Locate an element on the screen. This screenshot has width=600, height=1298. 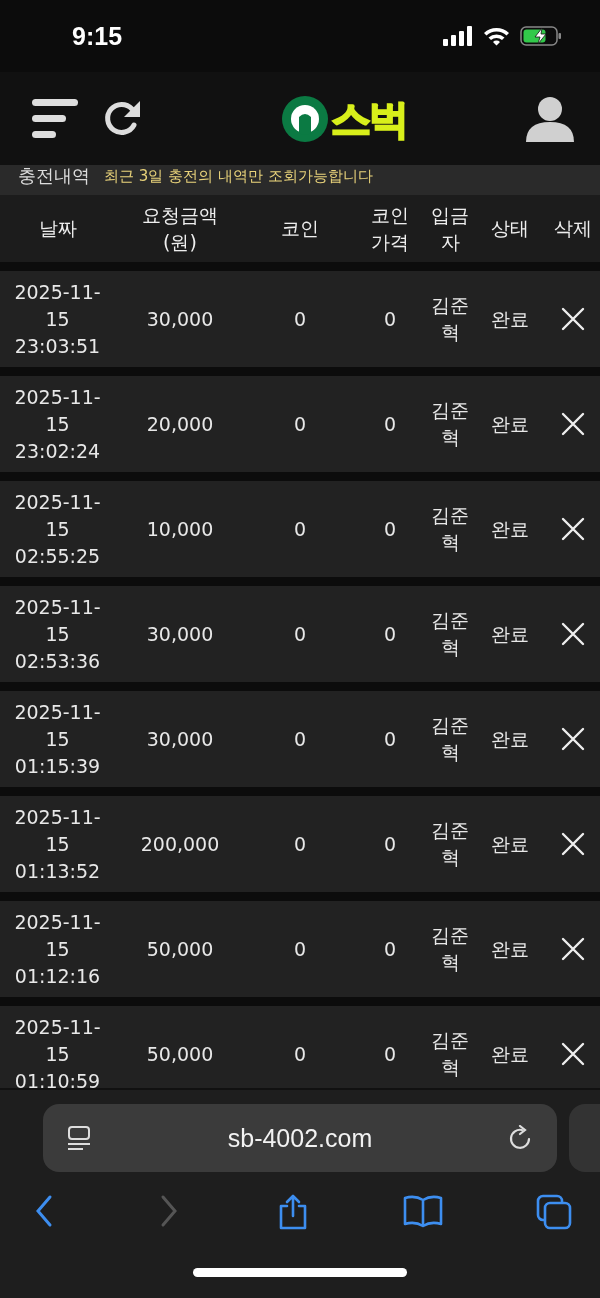
reload-icon is located at coordinates (521, 1138).